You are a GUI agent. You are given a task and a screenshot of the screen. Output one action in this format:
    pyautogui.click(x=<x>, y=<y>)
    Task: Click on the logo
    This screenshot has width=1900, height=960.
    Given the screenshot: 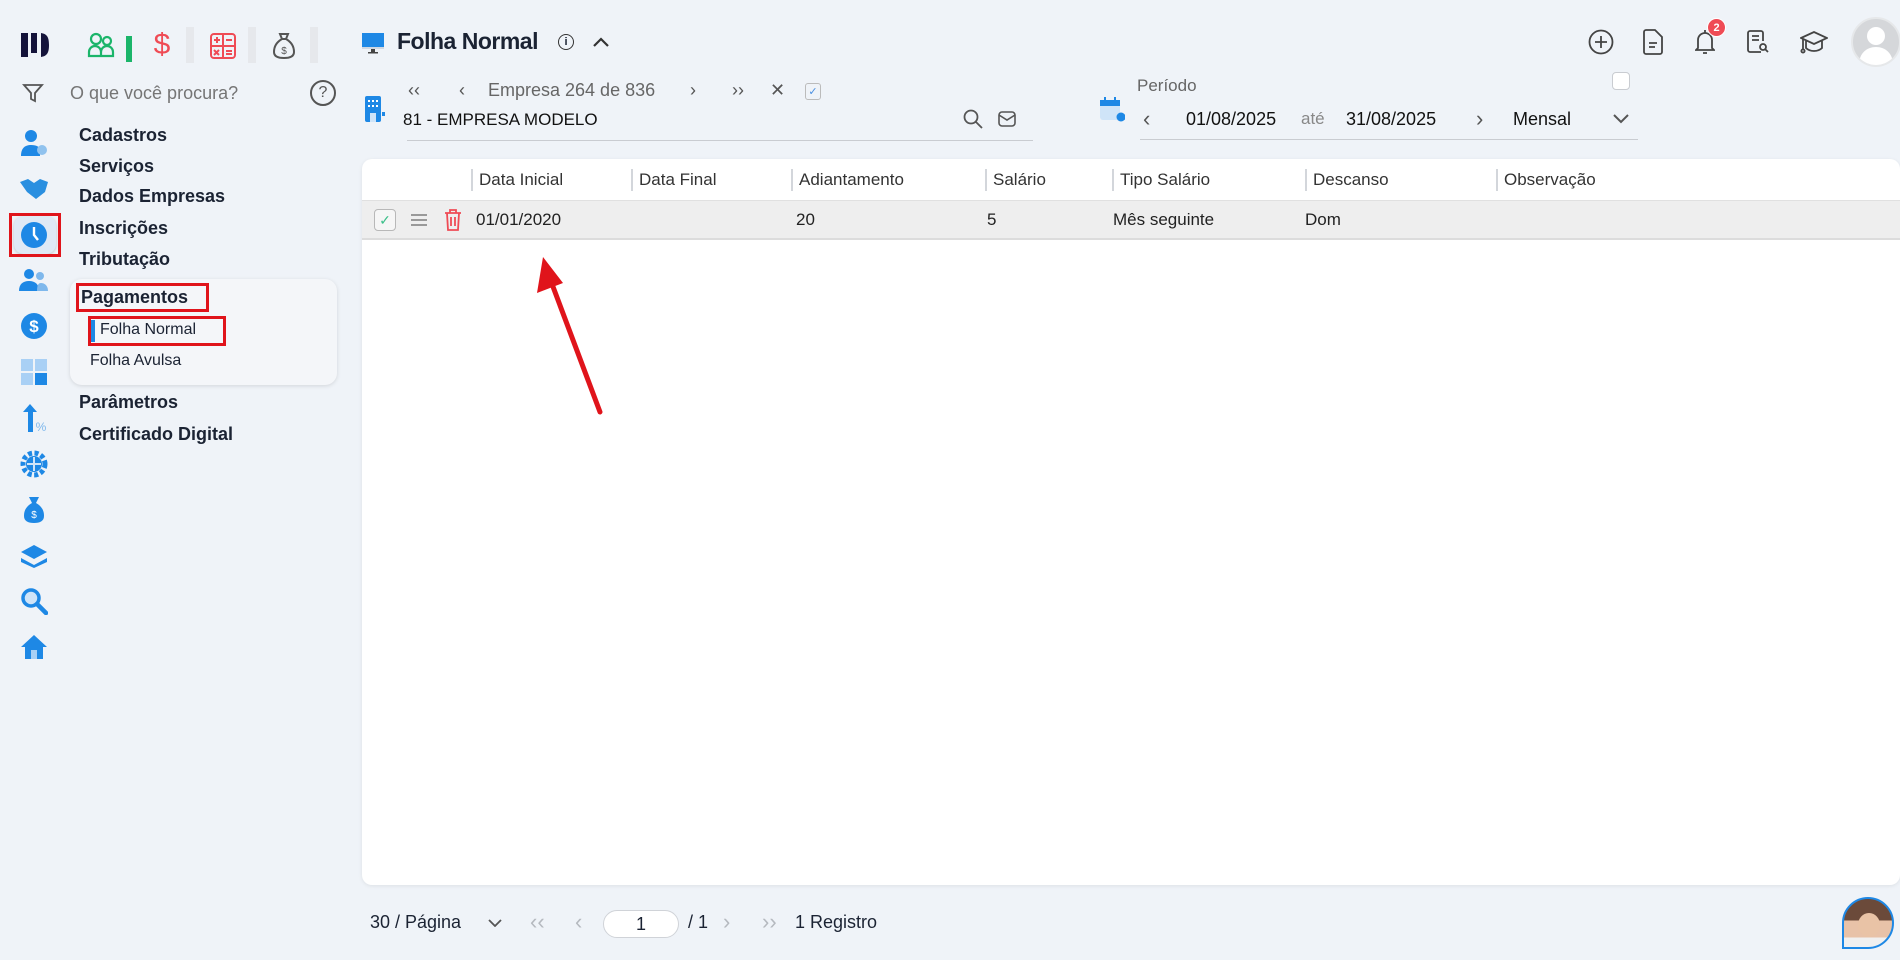 What is the action you would take?
    pyautogui.click(x=35, y=45)
    